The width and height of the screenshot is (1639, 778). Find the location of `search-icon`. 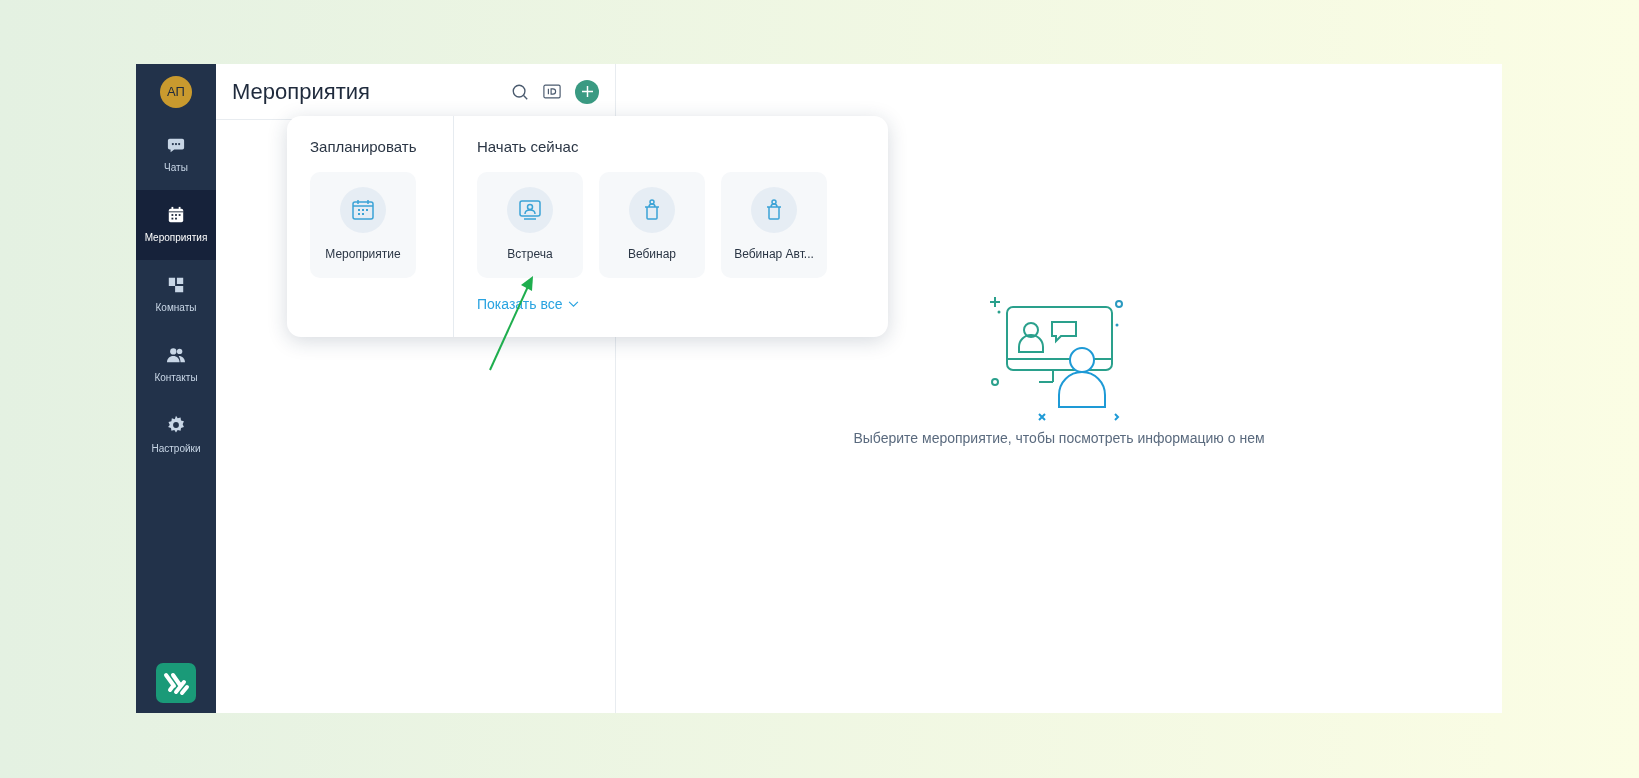

search-icon is located at coordinates (520, 91).